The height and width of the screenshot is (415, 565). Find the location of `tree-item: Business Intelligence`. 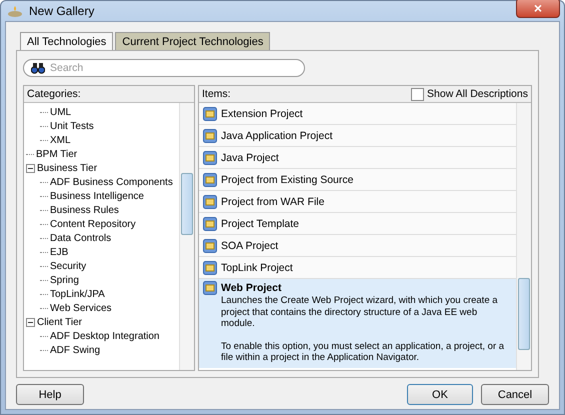

tree-item: Business Intelligence is located at coordinates (97, 196).